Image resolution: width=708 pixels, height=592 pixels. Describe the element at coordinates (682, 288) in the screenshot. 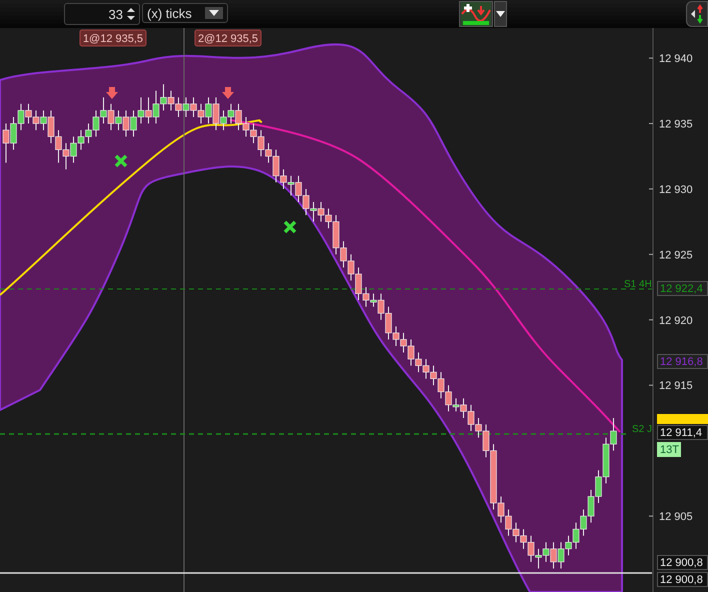

I see `price-tag: 12 922,4` at that location.